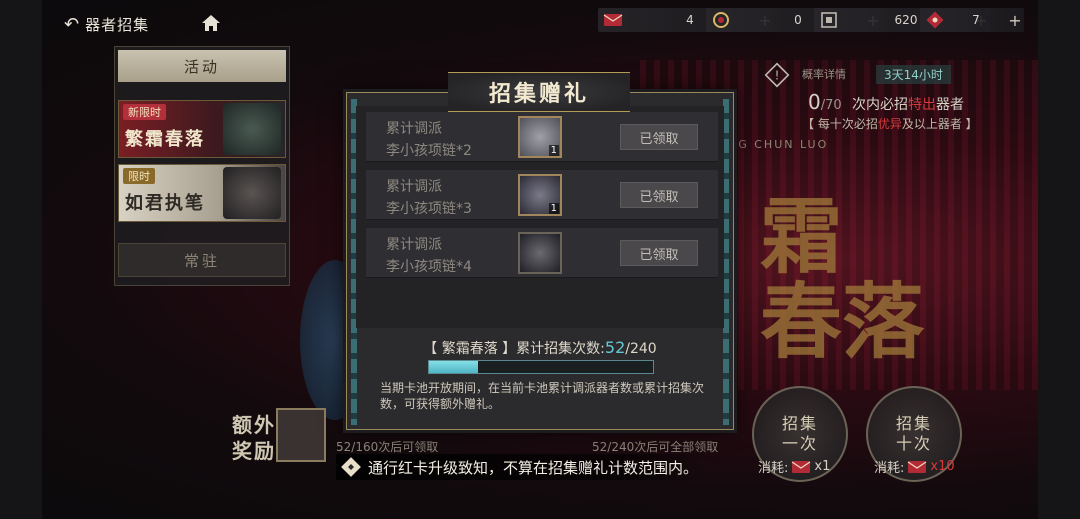 The width and height of the screenshot is (1080, 519). Describe the element at coordinates (72, 24) in the screenshot. I see `back-arrow-icon: ↶` at that location.